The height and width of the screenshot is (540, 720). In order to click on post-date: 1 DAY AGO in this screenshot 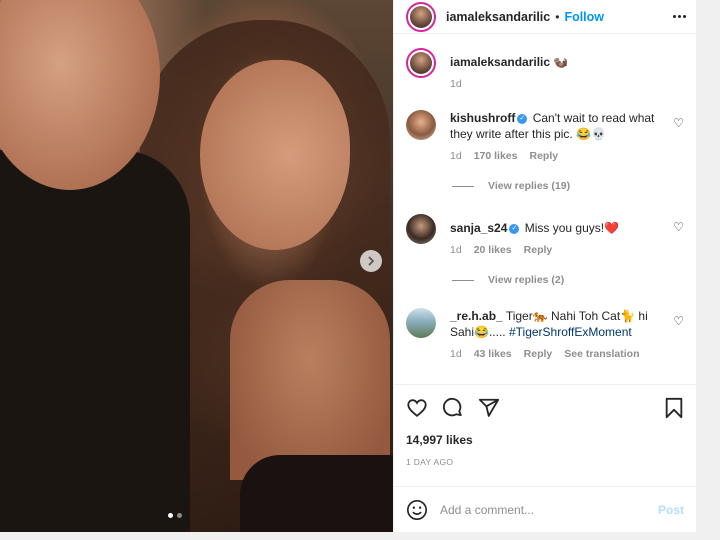, I will do `click(430, 462)`.